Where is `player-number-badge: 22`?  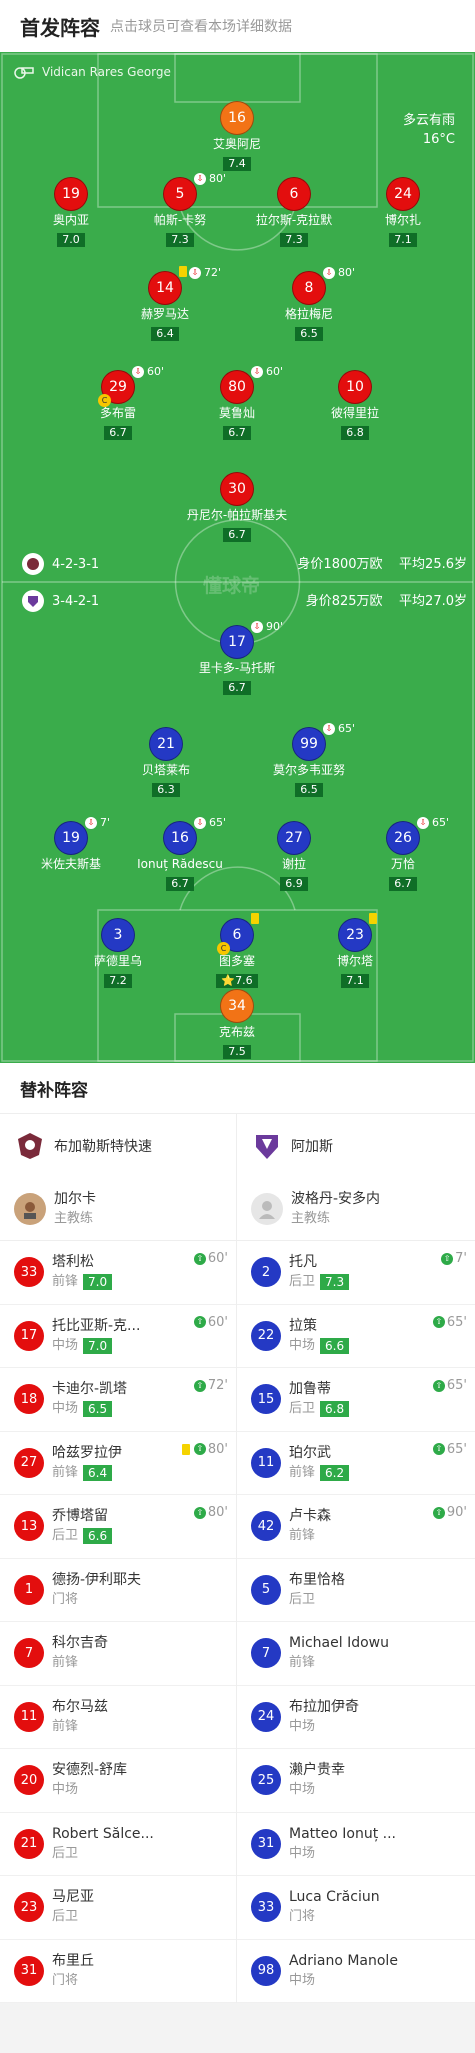 player-number-badge: 22 is located at coordinates (266, 1335).